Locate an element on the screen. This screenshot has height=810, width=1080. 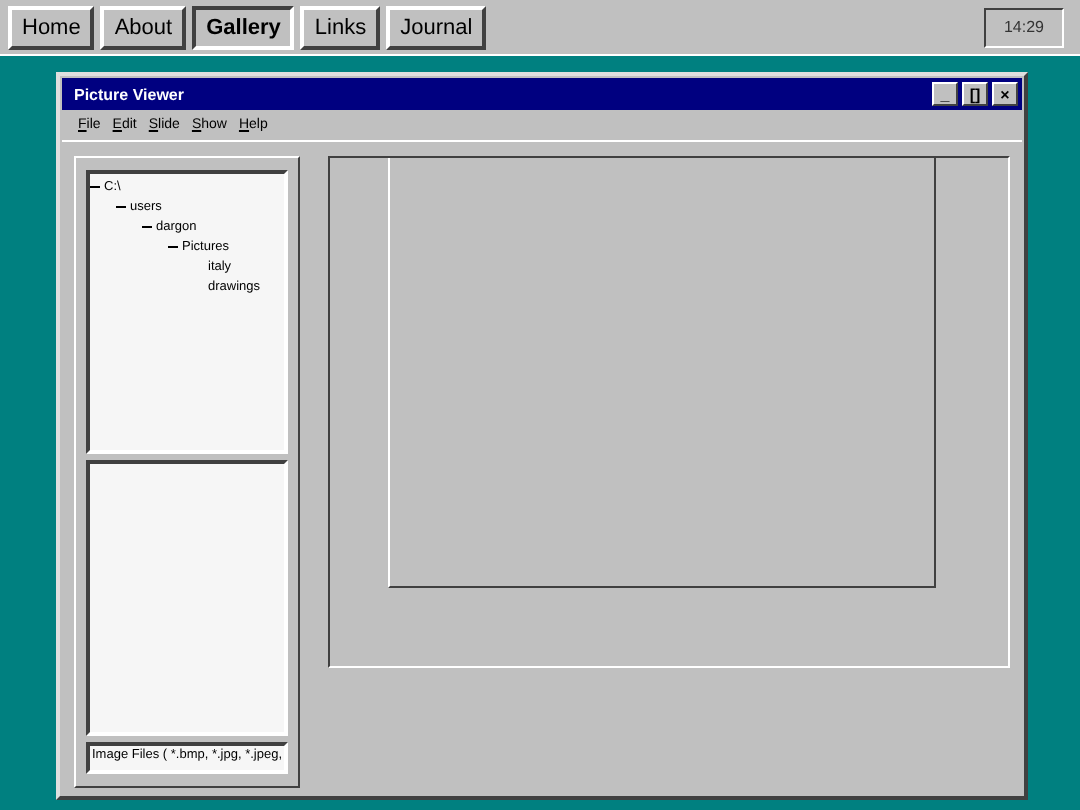
nav-button: Links is located at coordinates (340, 27).